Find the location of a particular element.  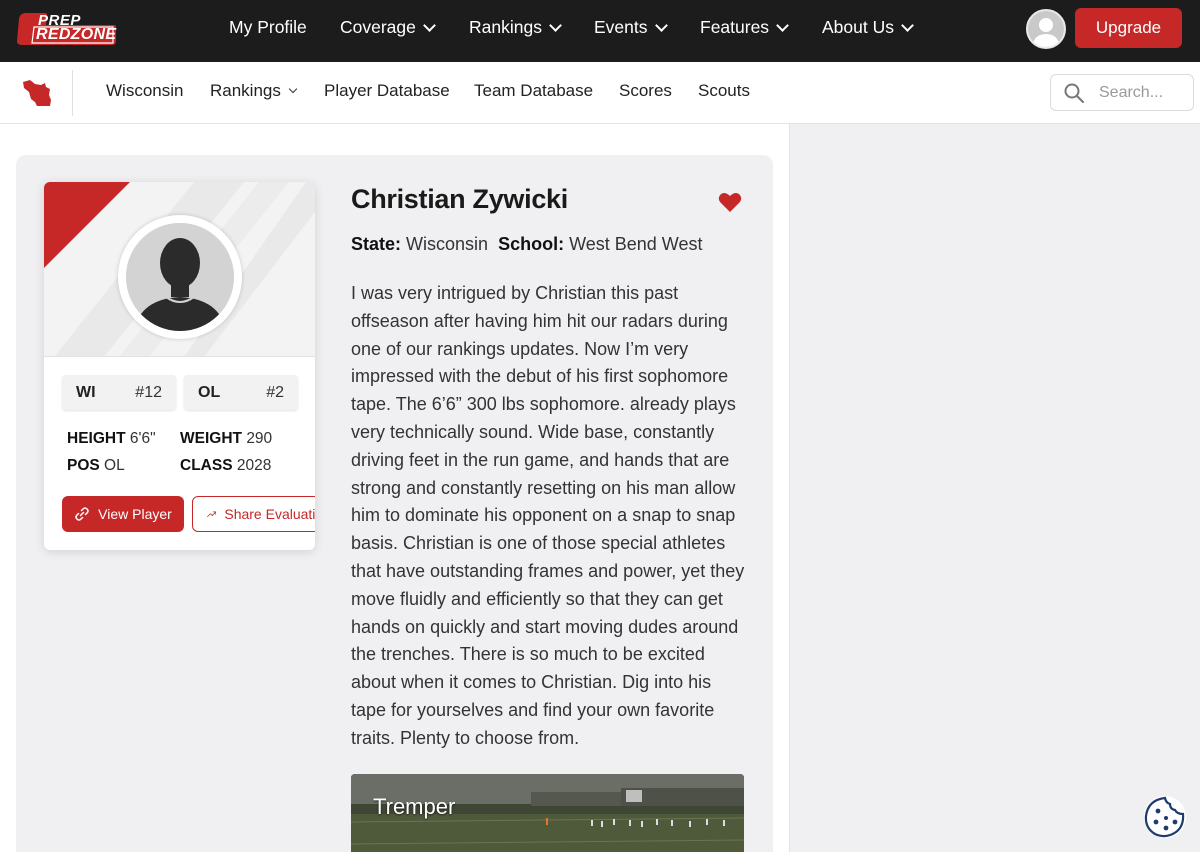

subnav-label: Scouts is located at coordinates (724, 90).